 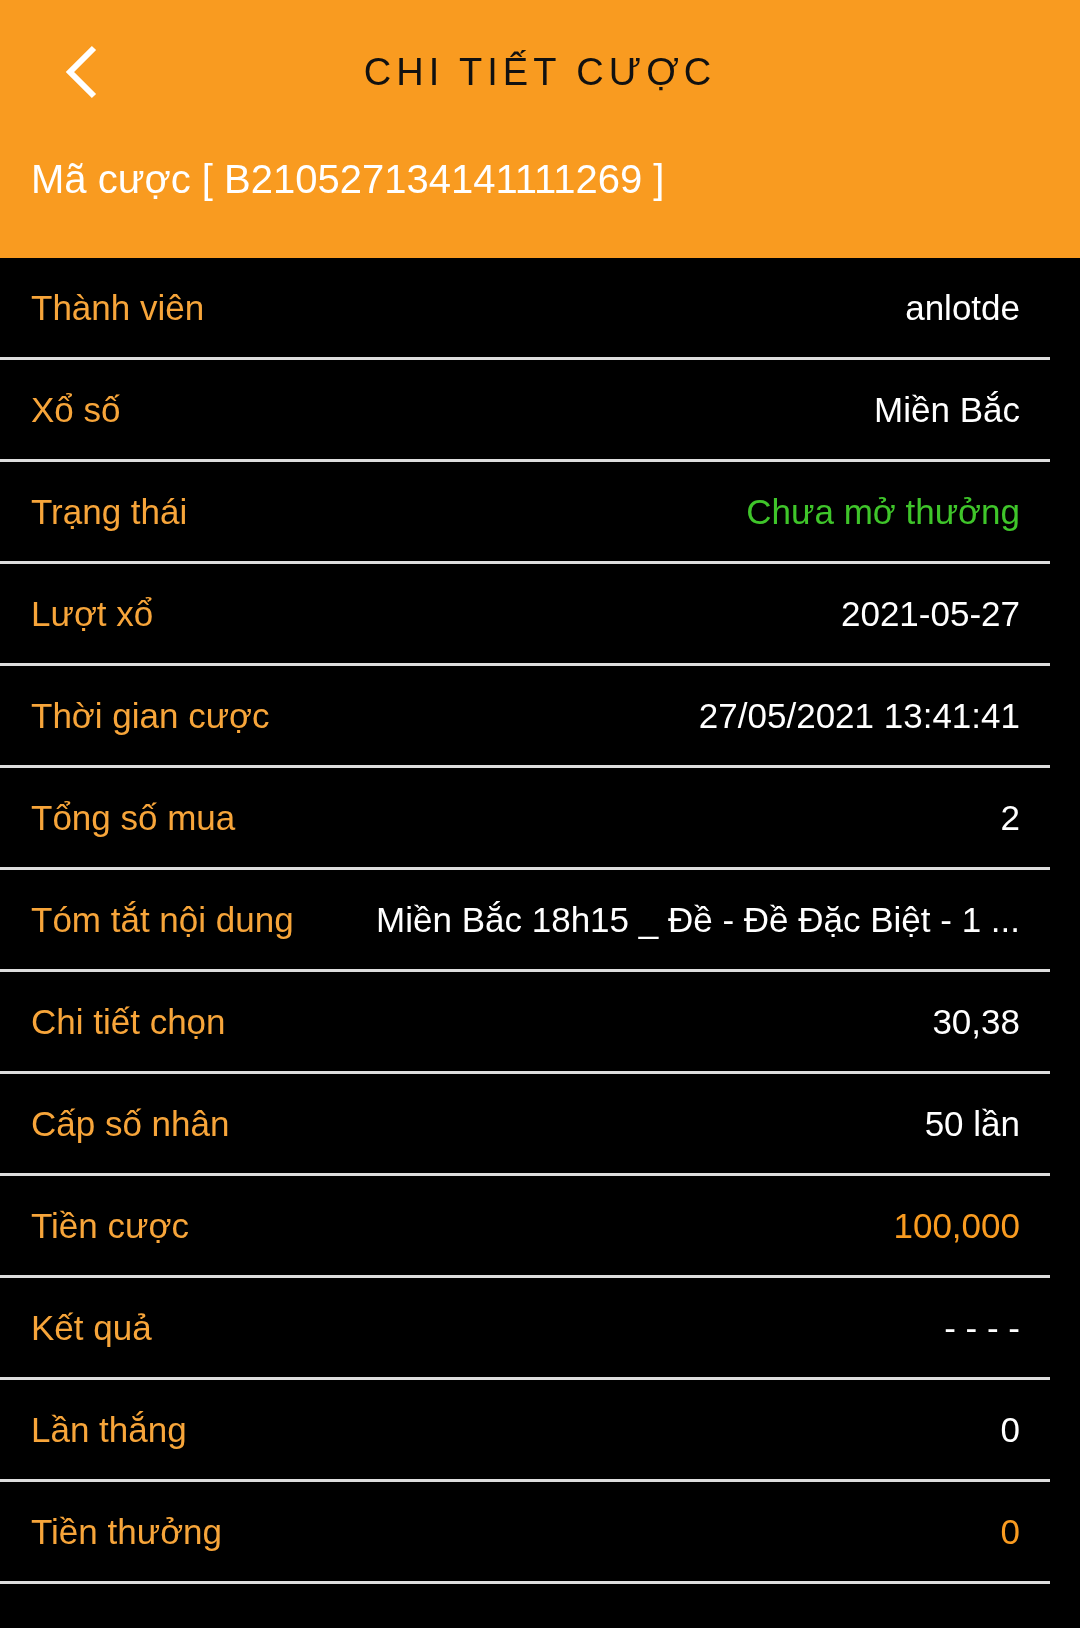 What do you see at coordinates (162, 919) in the screenshot?
I see `field-label: Tóm tắt nội dung` at bounding box center [162, 919].